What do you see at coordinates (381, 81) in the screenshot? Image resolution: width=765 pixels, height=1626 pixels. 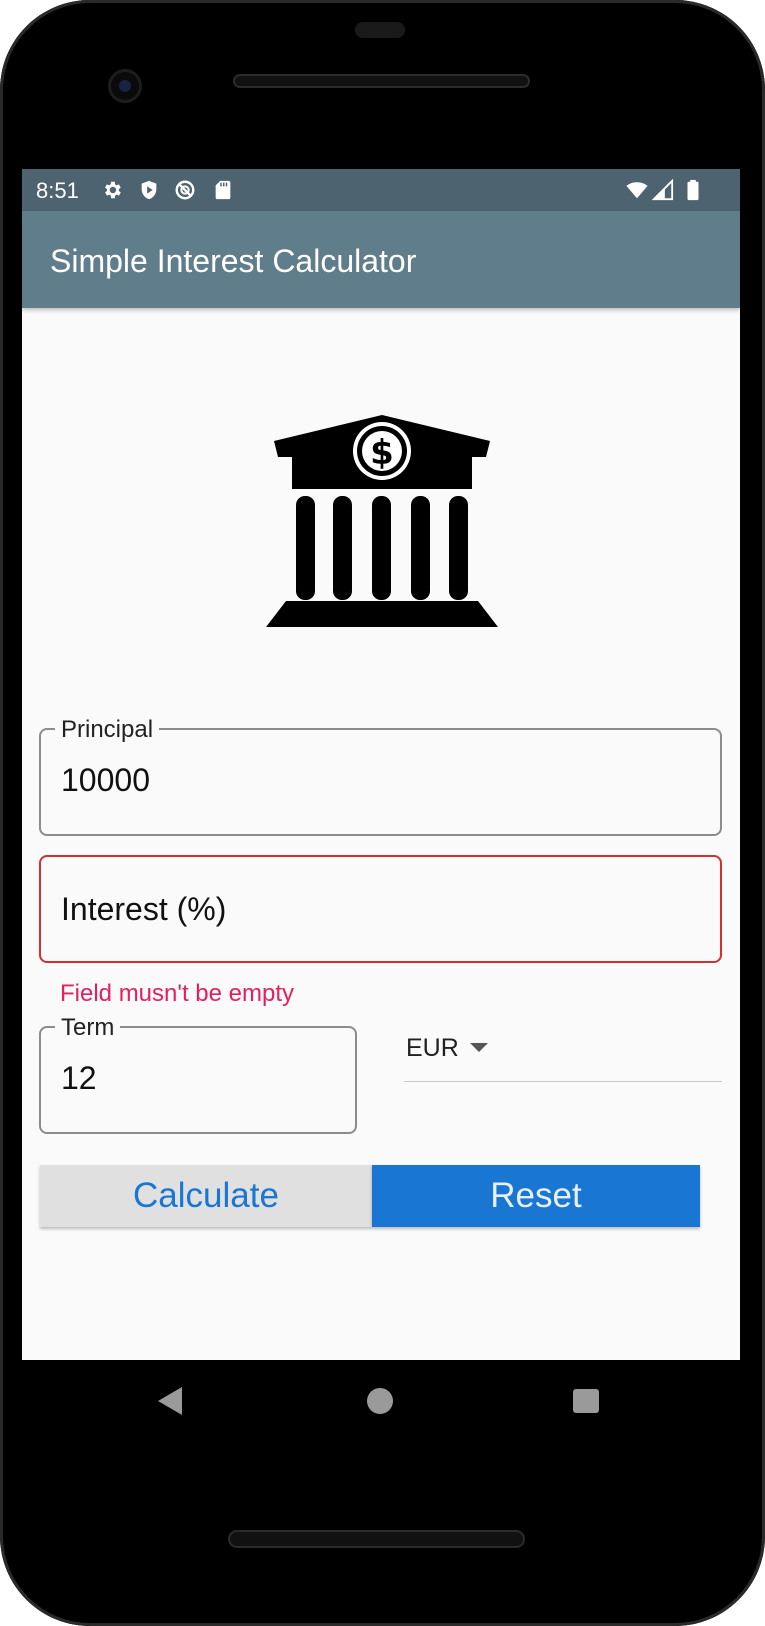 I see `earpiece-speaker` at bounding box center [381, 81].